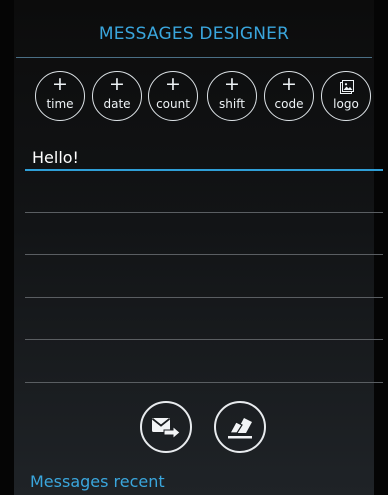  I want to click on add-count-button: + count, so click(173, 96).